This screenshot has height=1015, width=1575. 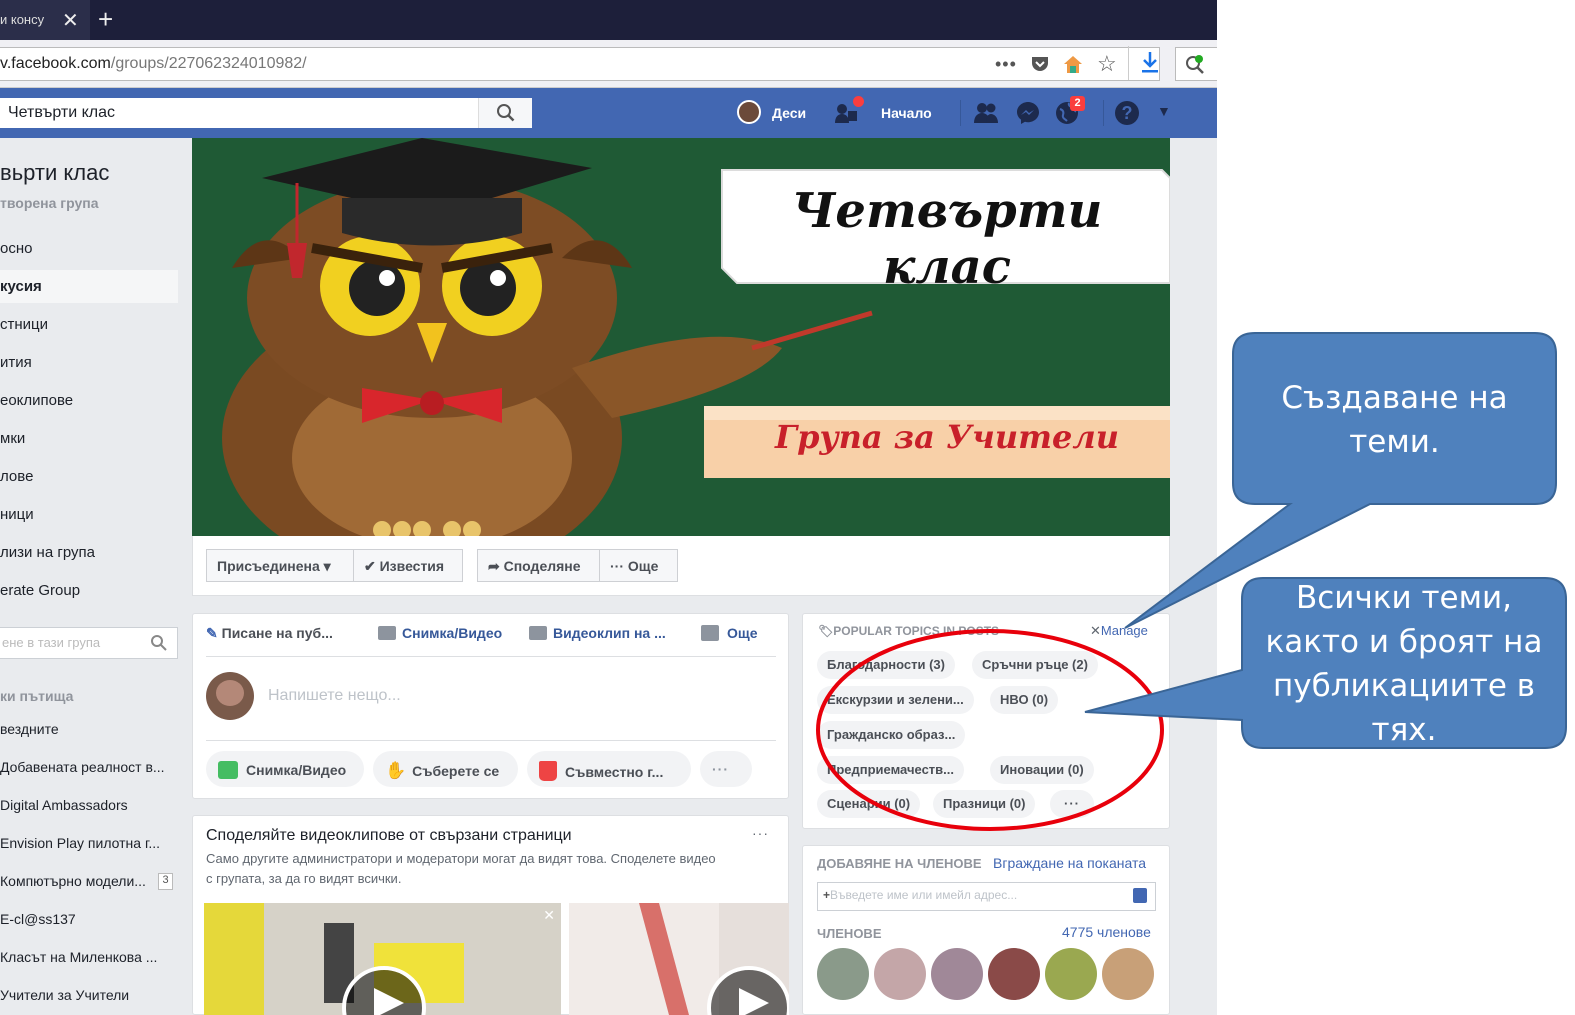 What do you see at coordinates (990, 730) in the screenshot?
I see `highlight-ellipse` at bounding box center [990, 730].